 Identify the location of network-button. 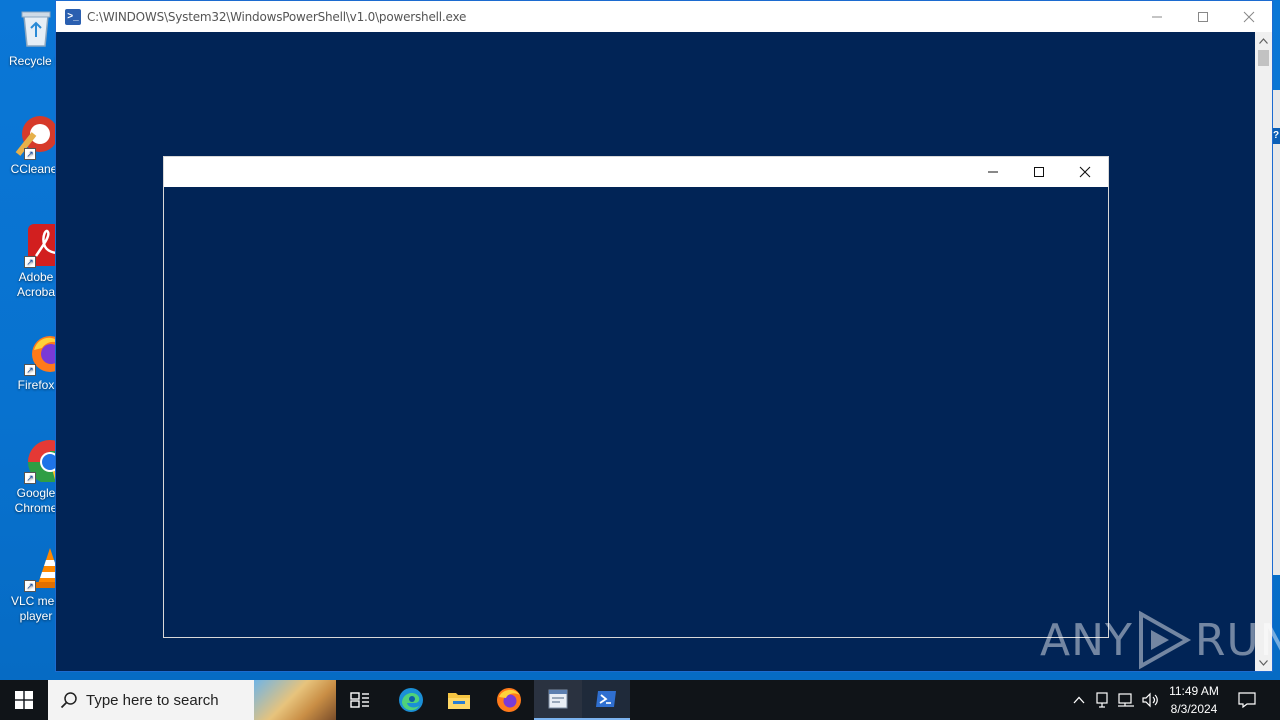
(1126, 700).